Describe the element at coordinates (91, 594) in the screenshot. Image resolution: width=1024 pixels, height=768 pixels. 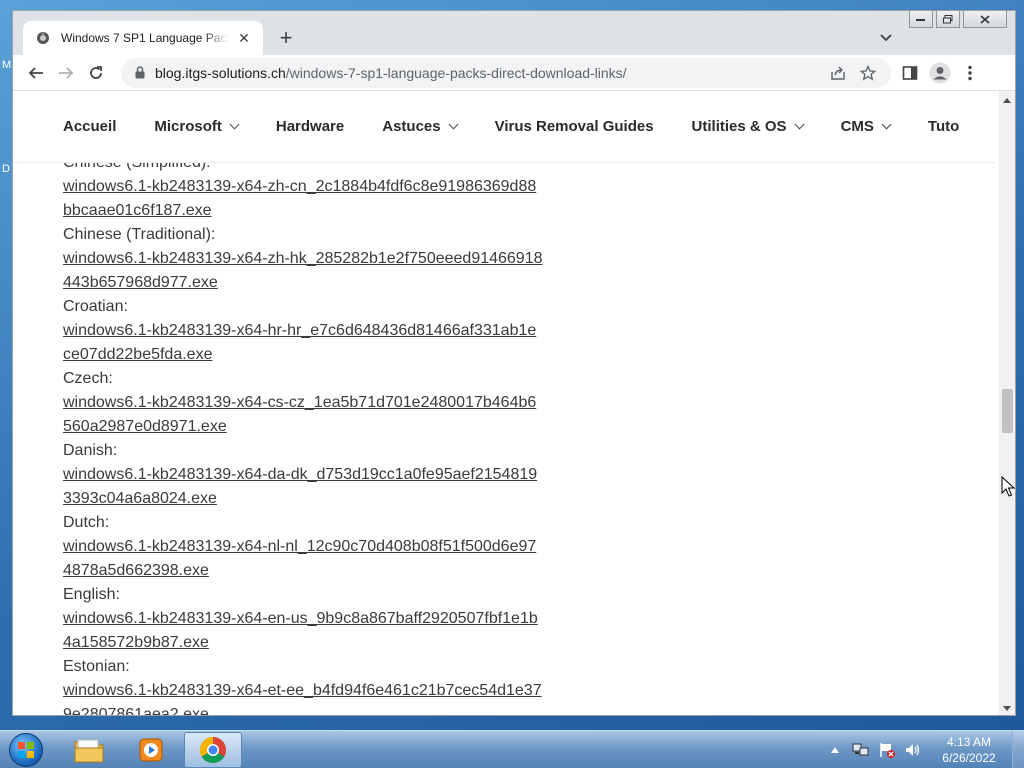
I see `language-label: English:` at that location.